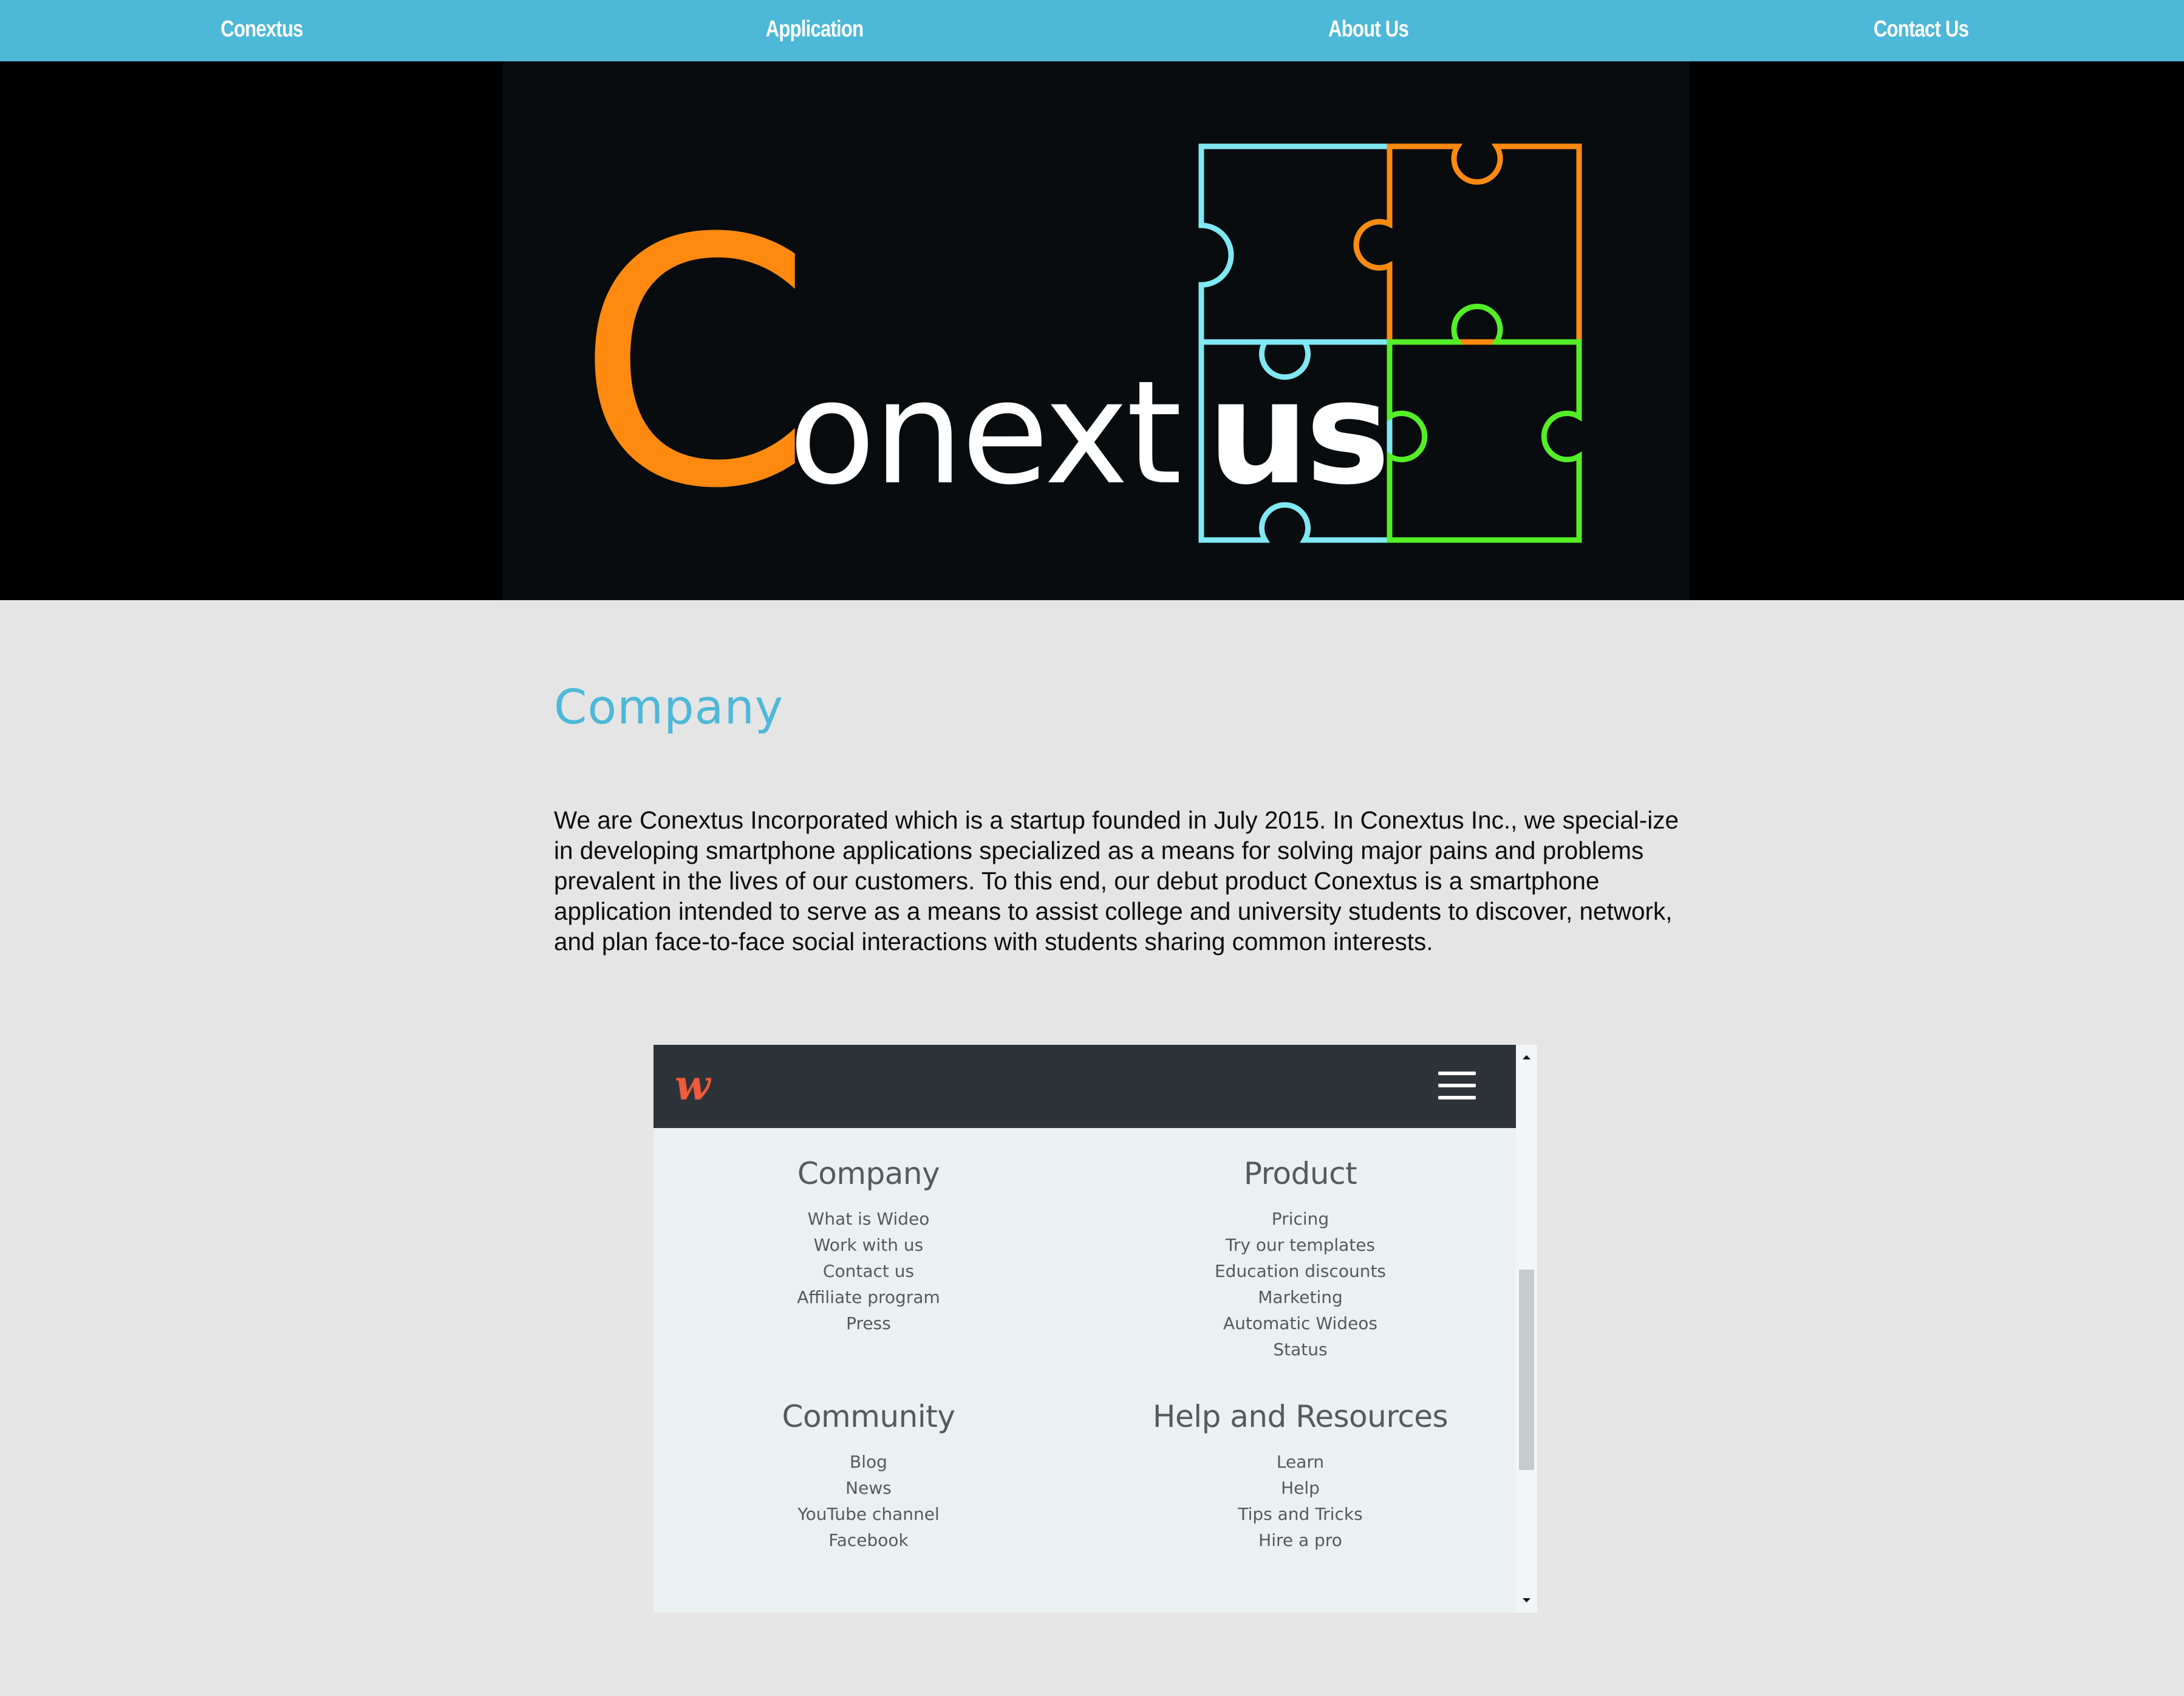 The image size is (2184, 1696). Describe the element at coordinates (1526, 1601) in the screenshot. I see `scroll-down-arrow-icon` at that location.